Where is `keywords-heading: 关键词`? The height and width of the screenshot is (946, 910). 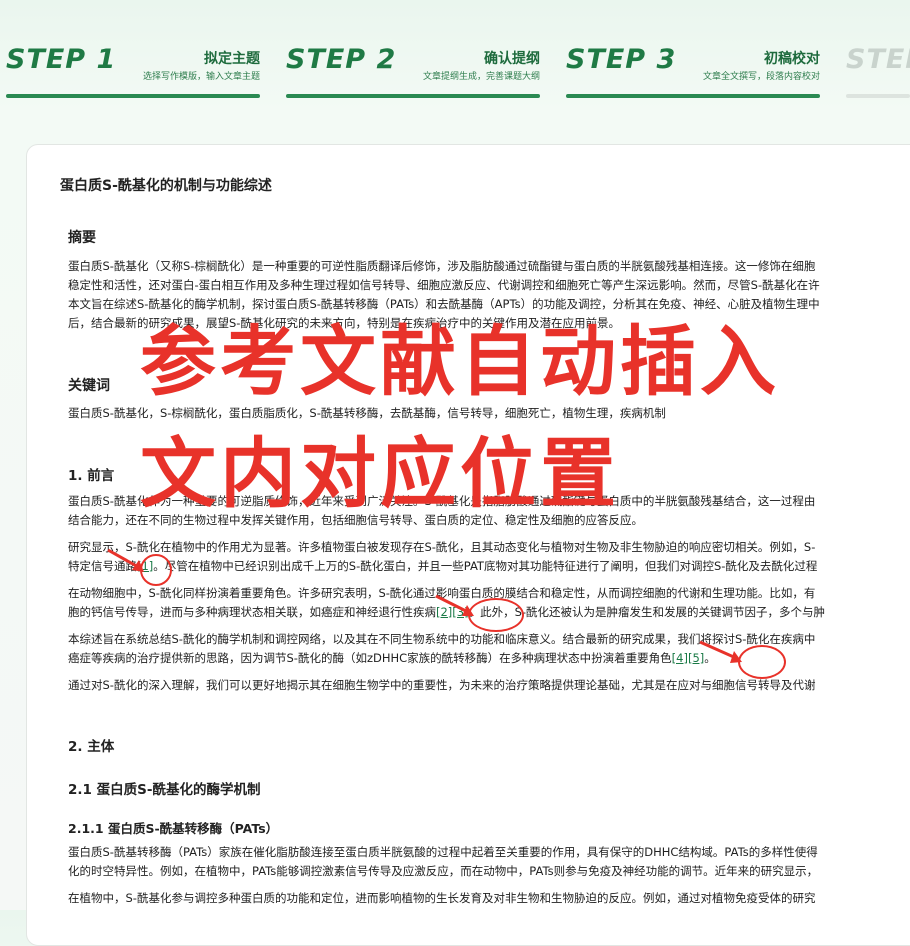 keywords-heading: 关键词 is located at coordinates (89, 386).